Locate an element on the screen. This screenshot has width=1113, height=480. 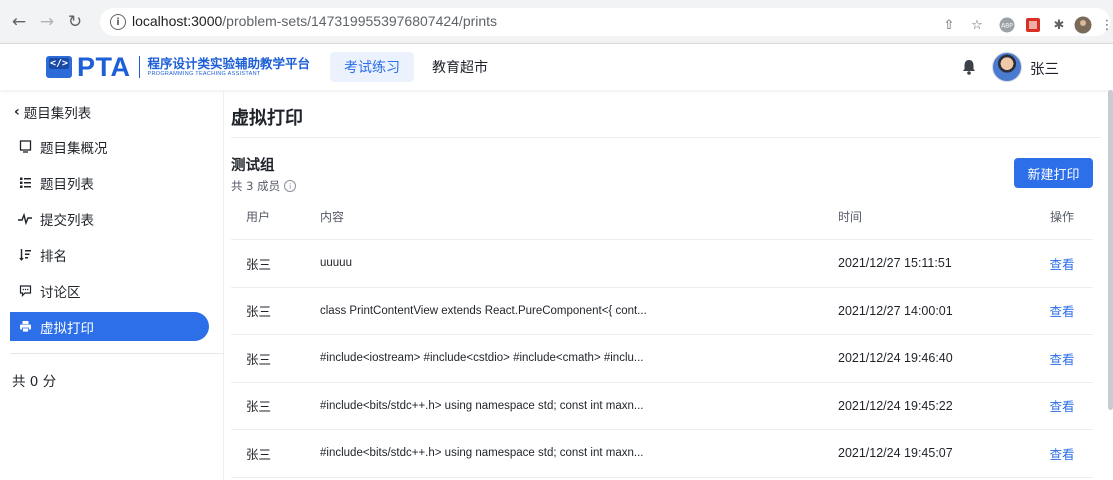
code-logo-icon is located at coordinates (59, 67).